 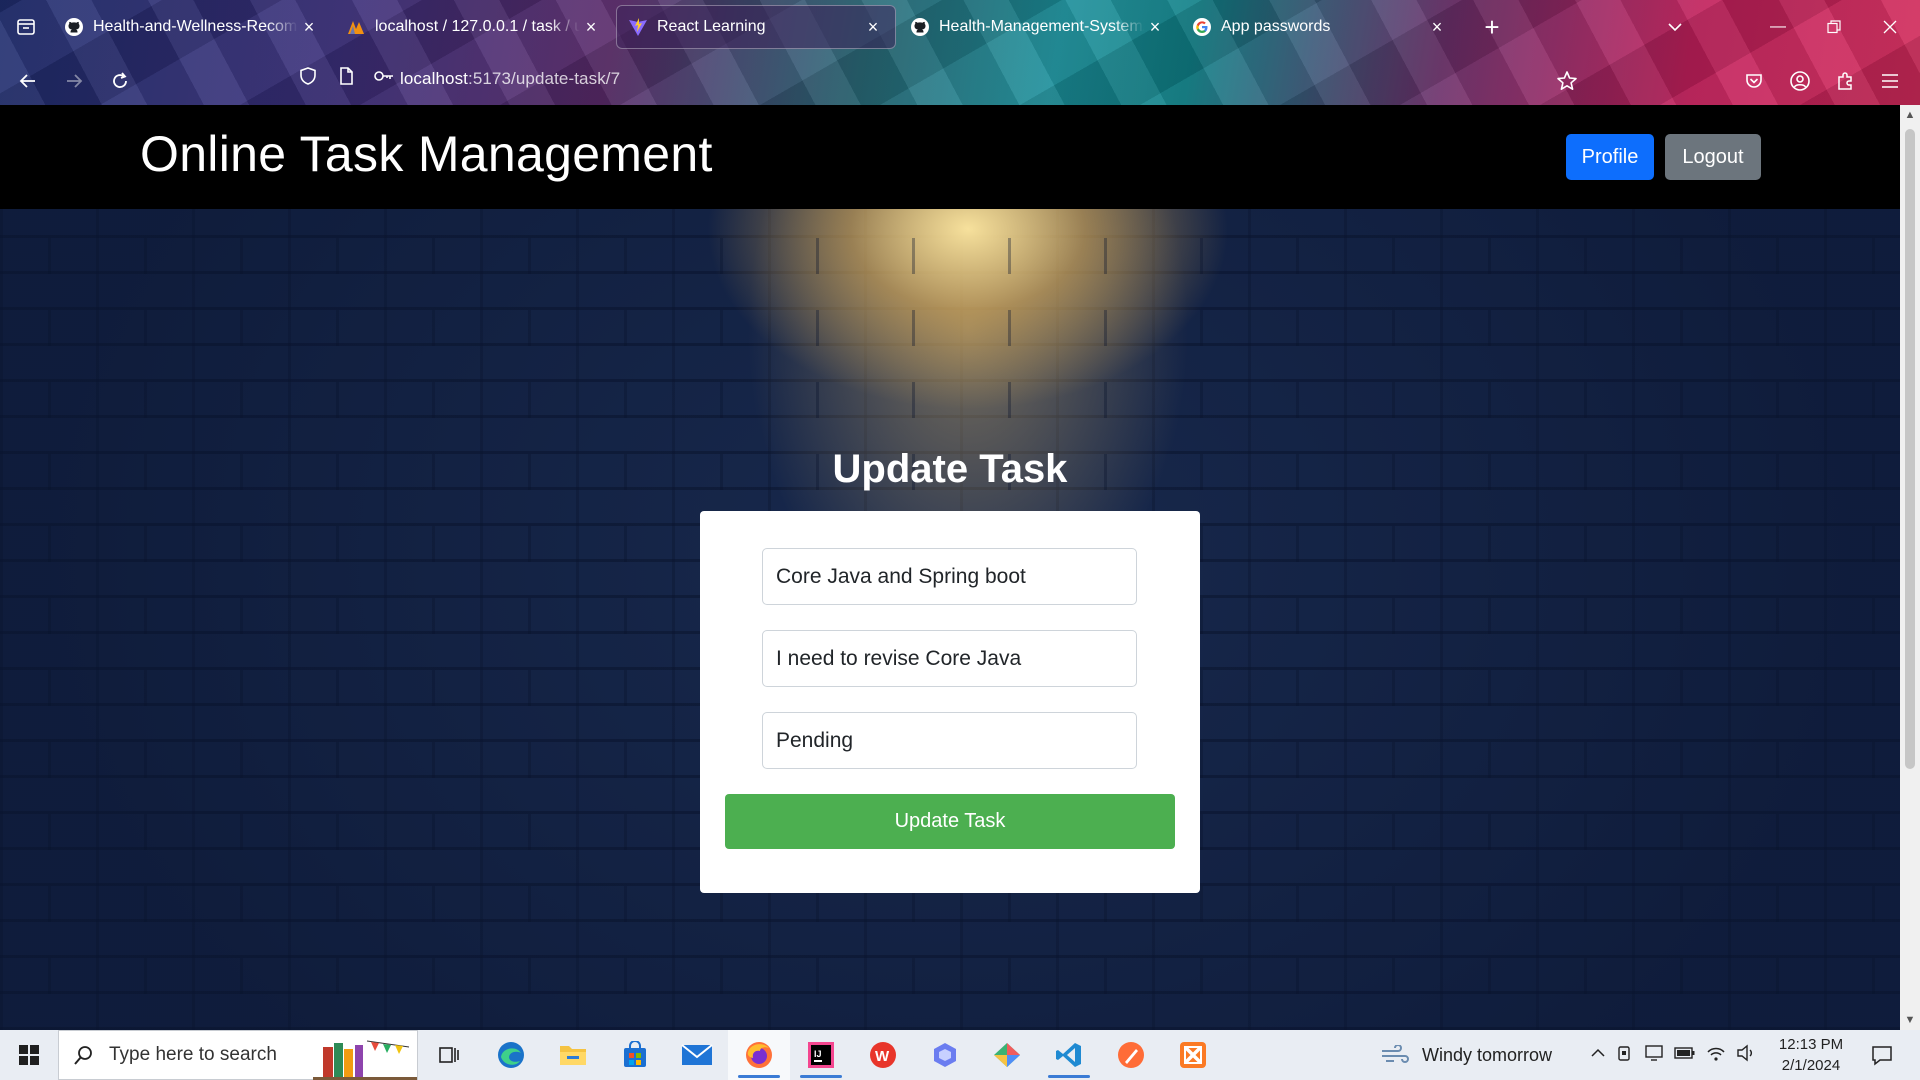 What do you see at coordinates (28, 81) in the screenshot?
I see `back-button` at bounding box center [28, 81].